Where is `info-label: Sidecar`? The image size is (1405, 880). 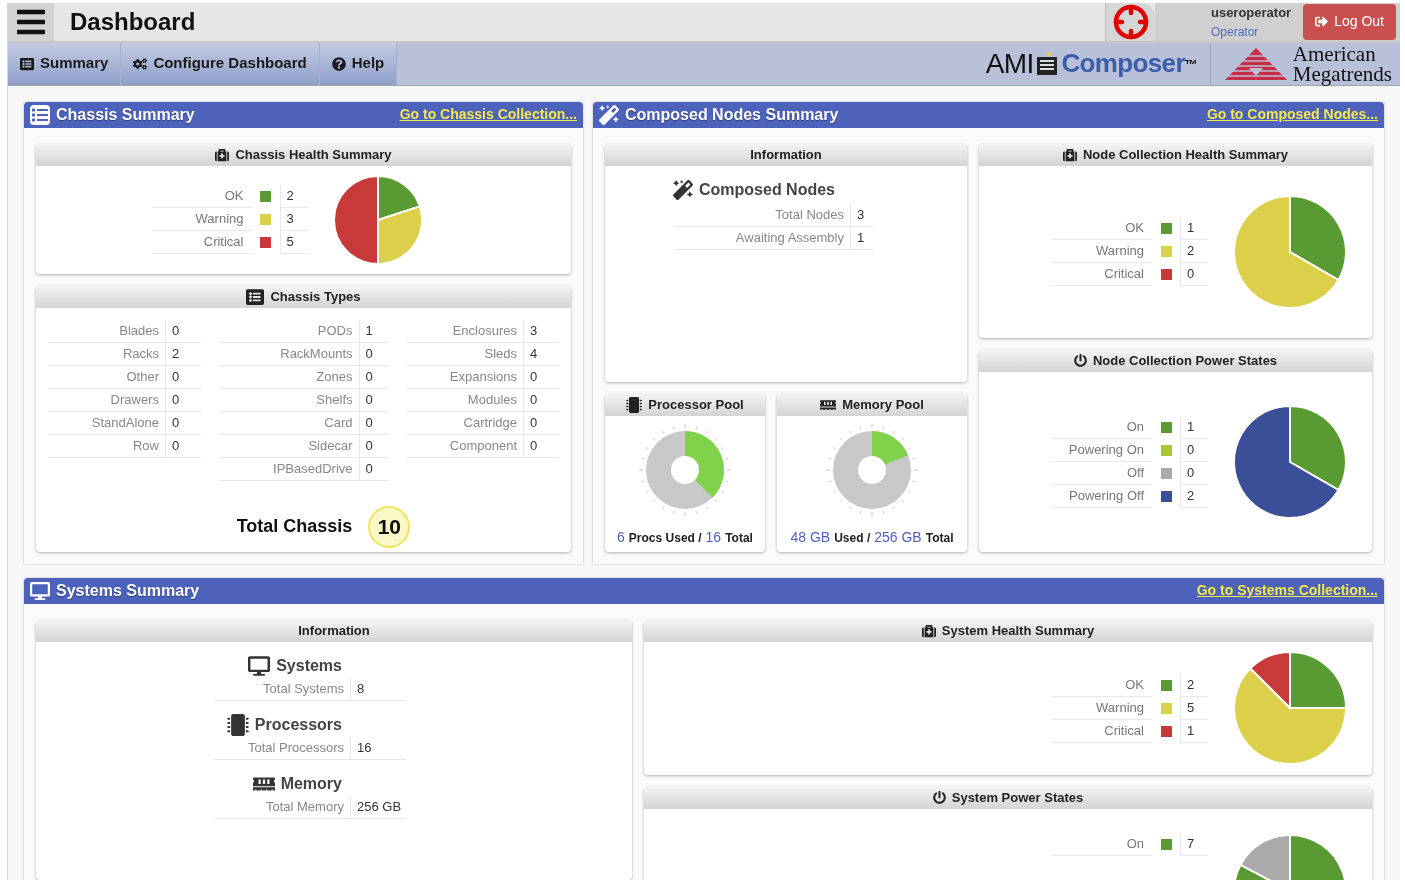 info-label: Sidecar is located at coordinates (330, 445).